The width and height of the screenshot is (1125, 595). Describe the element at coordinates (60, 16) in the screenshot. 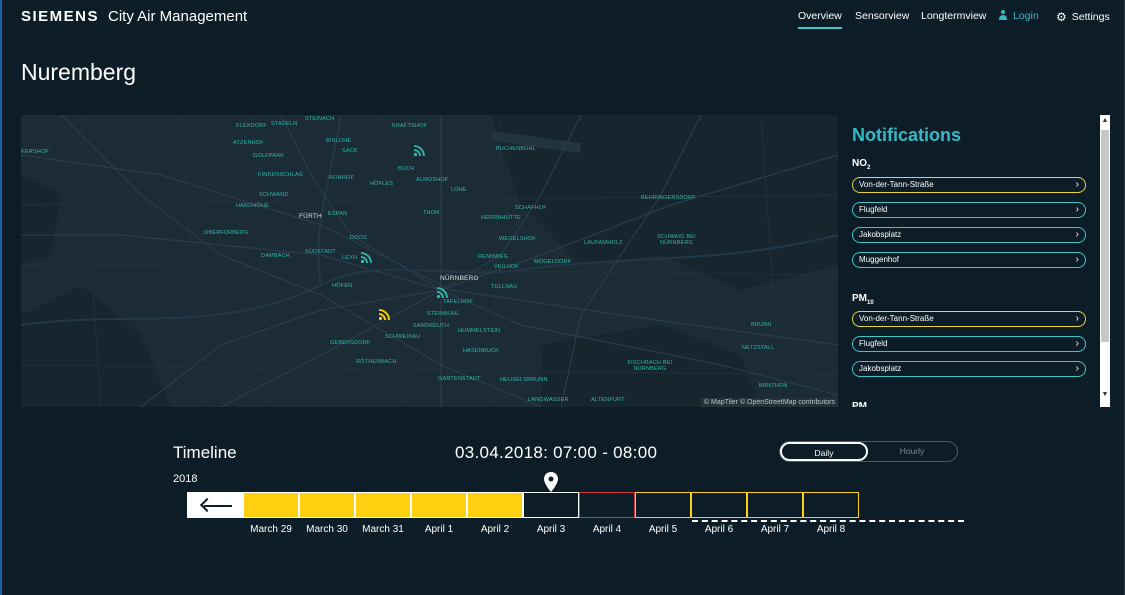

I see `brand-logo: SIEMENS` at that location.